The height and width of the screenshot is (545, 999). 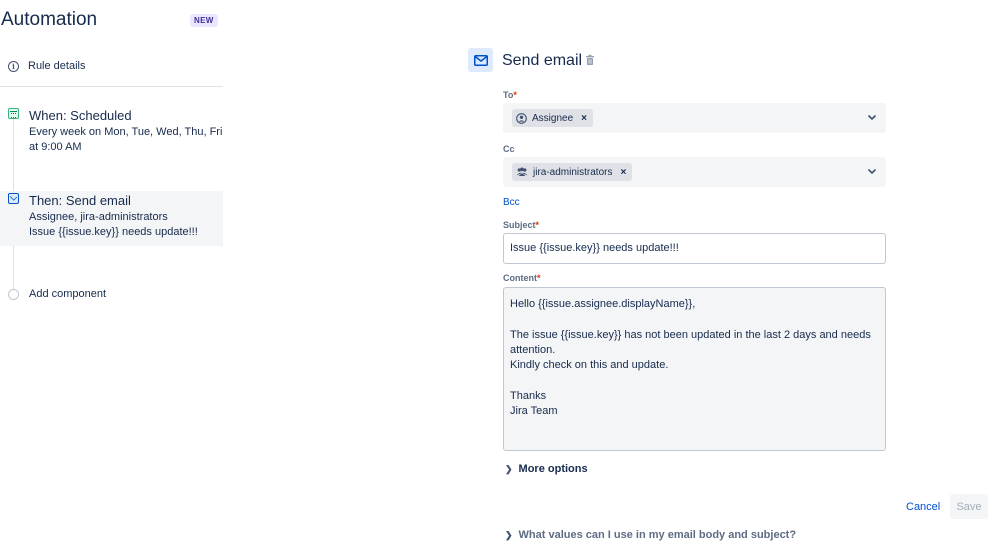 I want to click on assignee-chip-label: Assignee, so click(x=553, y=118).